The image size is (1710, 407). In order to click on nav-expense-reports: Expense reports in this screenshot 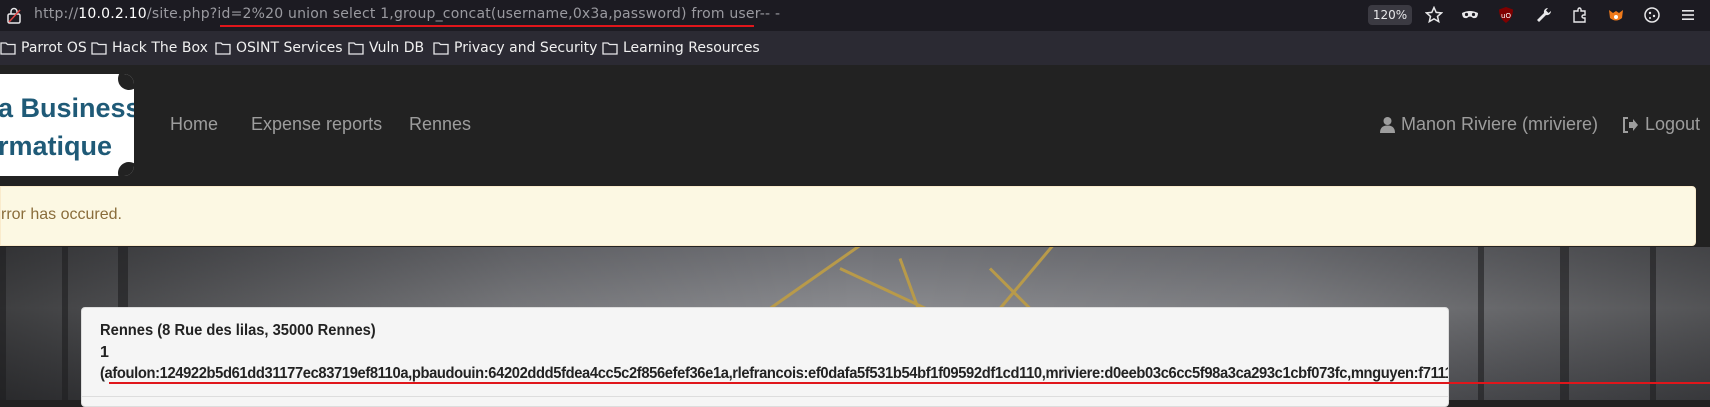, I will do `click(316, 124)`.